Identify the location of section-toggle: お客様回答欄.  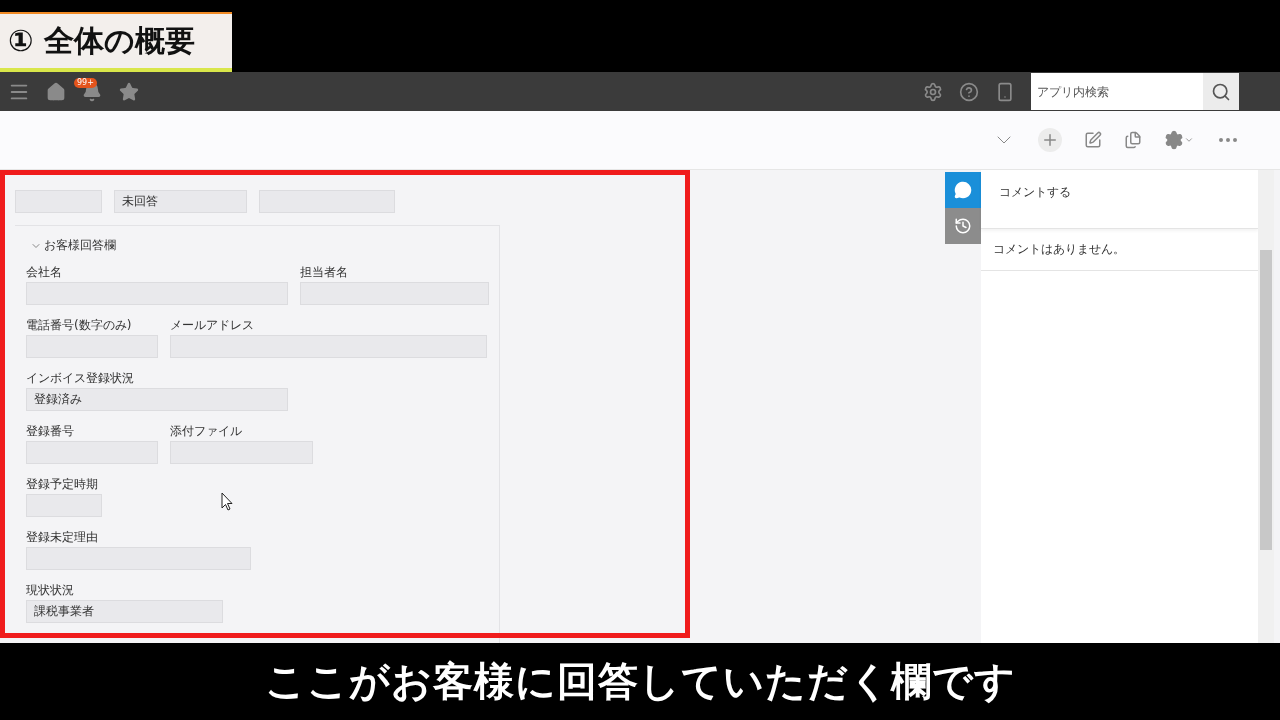
(71, 245).